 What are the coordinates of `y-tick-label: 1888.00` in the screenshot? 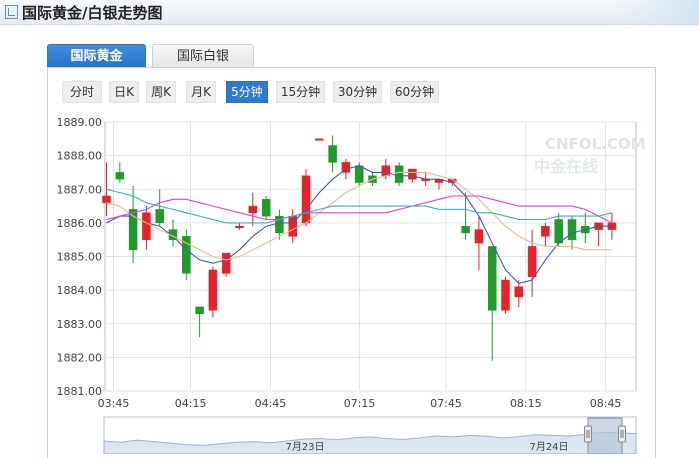 It's located at (80, 156).